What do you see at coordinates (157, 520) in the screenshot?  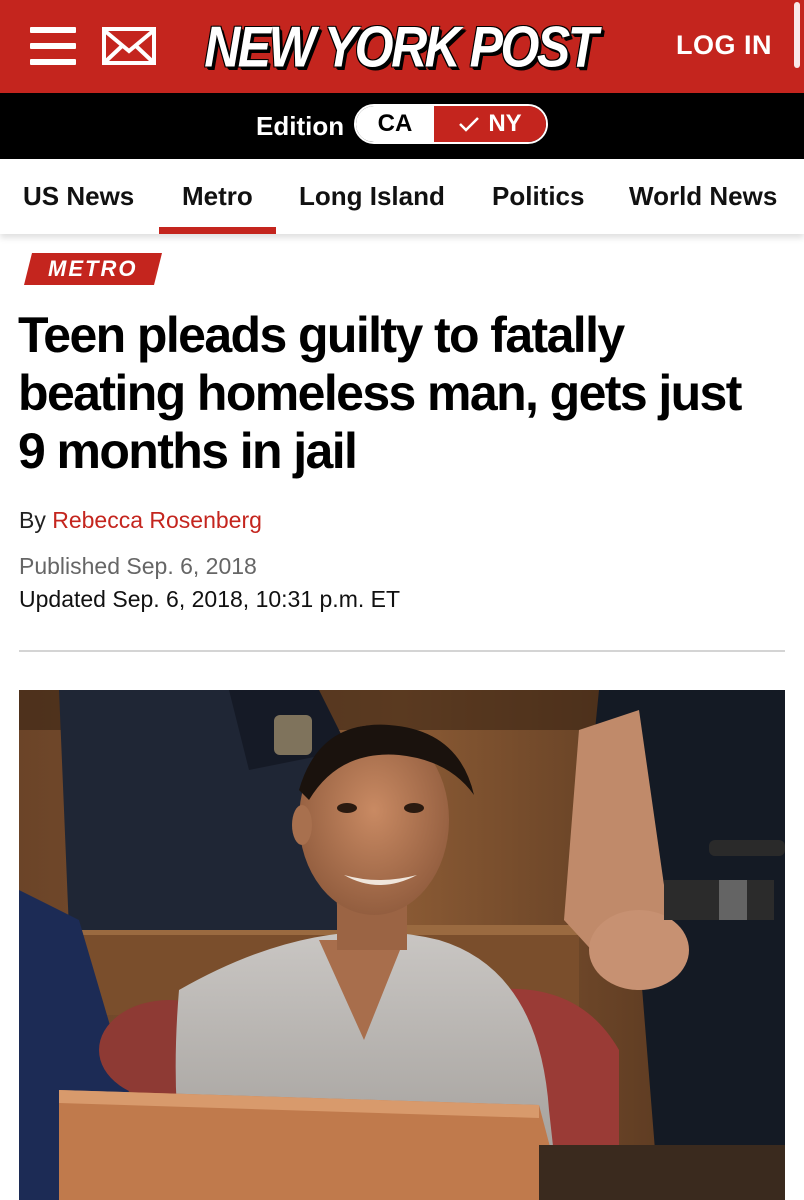 I see `author-link: Rebecca Rosenberg` at bounding box center [157, 520].